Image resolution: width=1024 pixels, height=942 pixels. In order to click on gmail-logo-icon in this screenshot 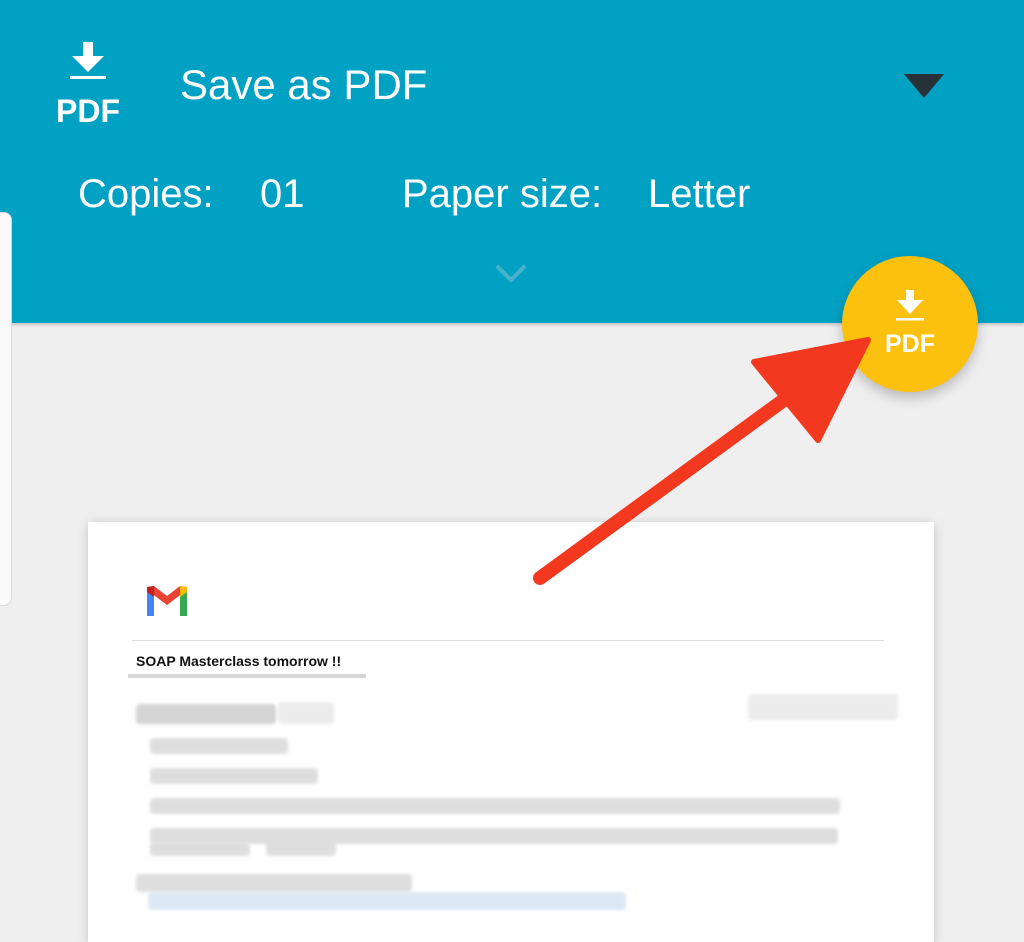, I will do `click(167, 601)`.